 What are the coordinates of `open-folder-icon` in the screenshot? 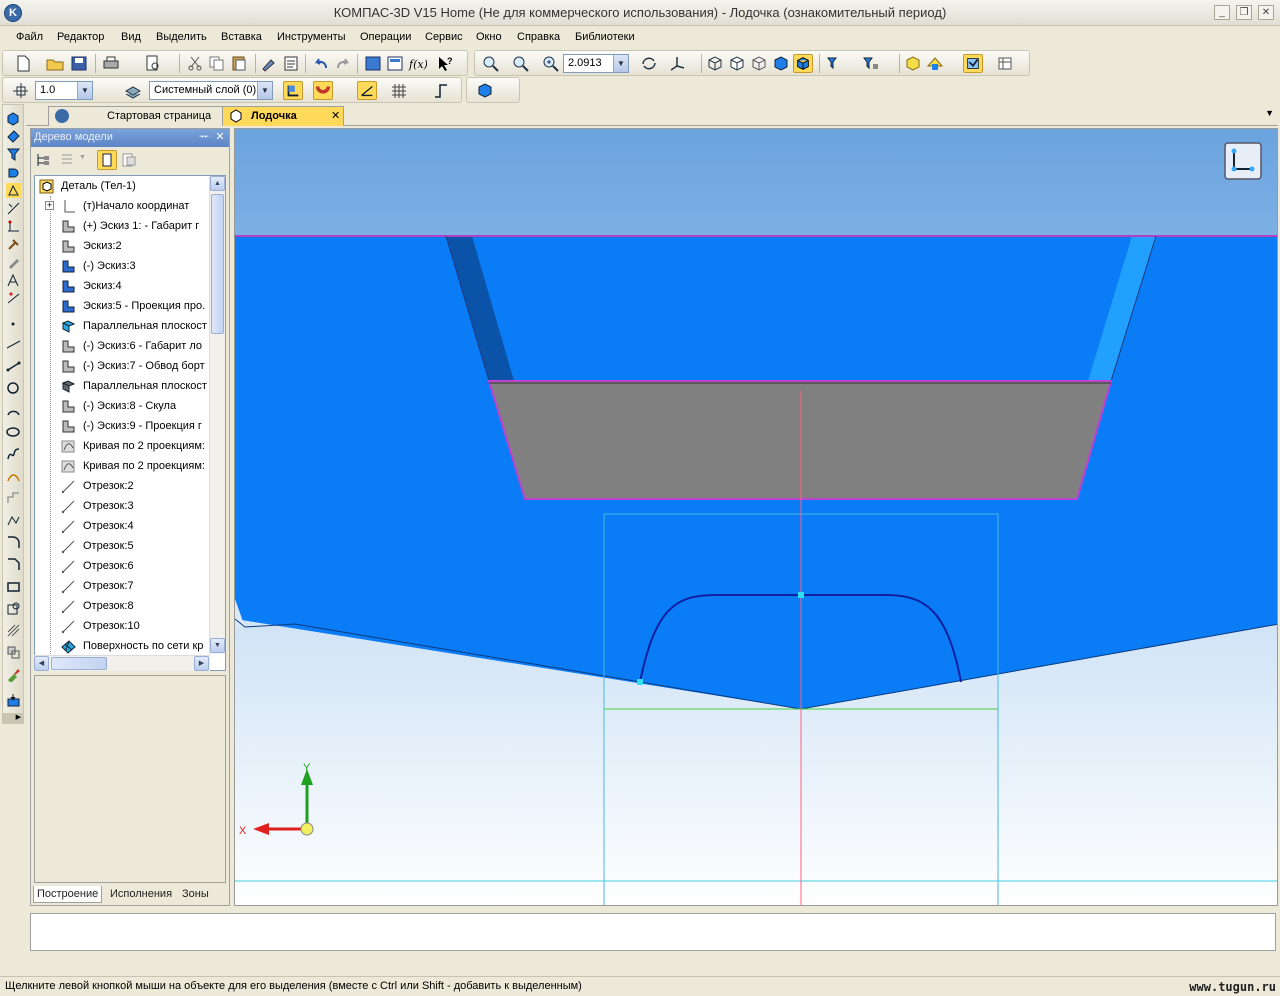 It's located at (55, 63).